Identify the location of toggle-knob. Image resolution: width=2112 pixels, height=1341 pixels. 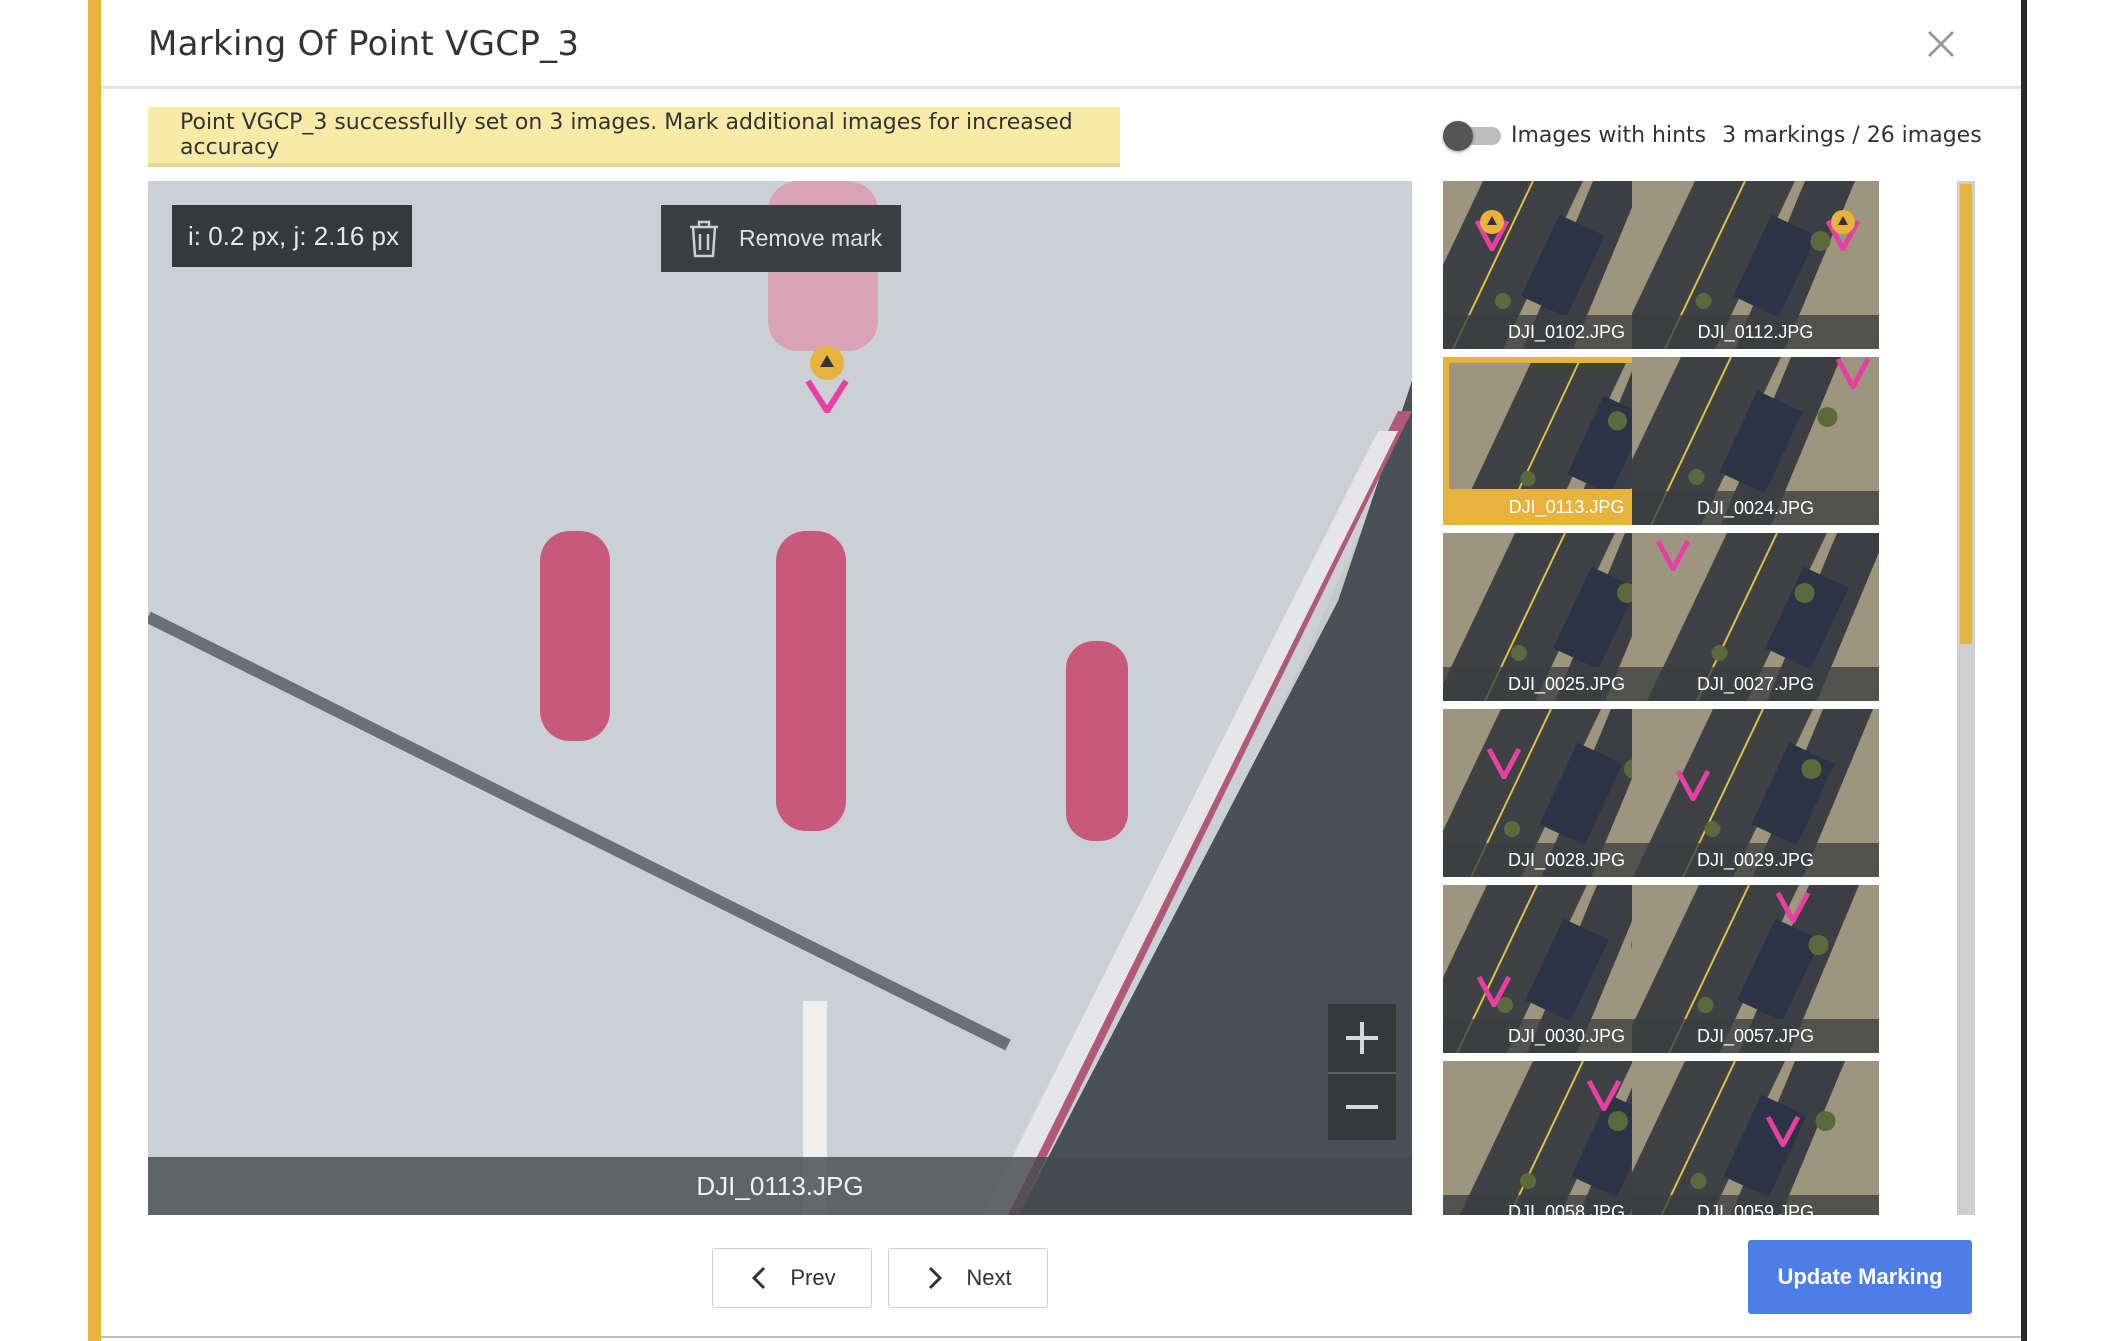
(1458, 136).